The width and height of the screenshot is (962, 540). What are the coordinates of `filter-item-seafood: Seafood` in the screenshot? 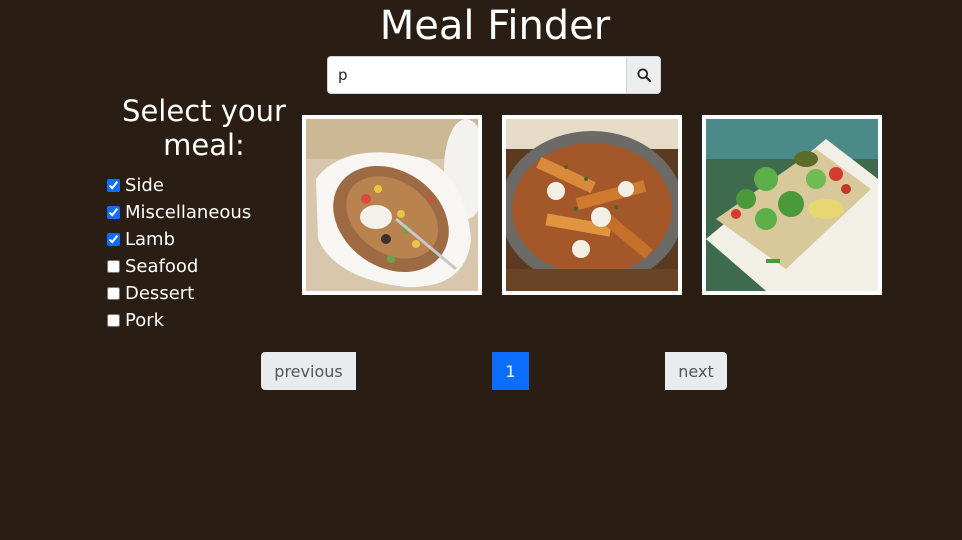 It's located at (178, 266).